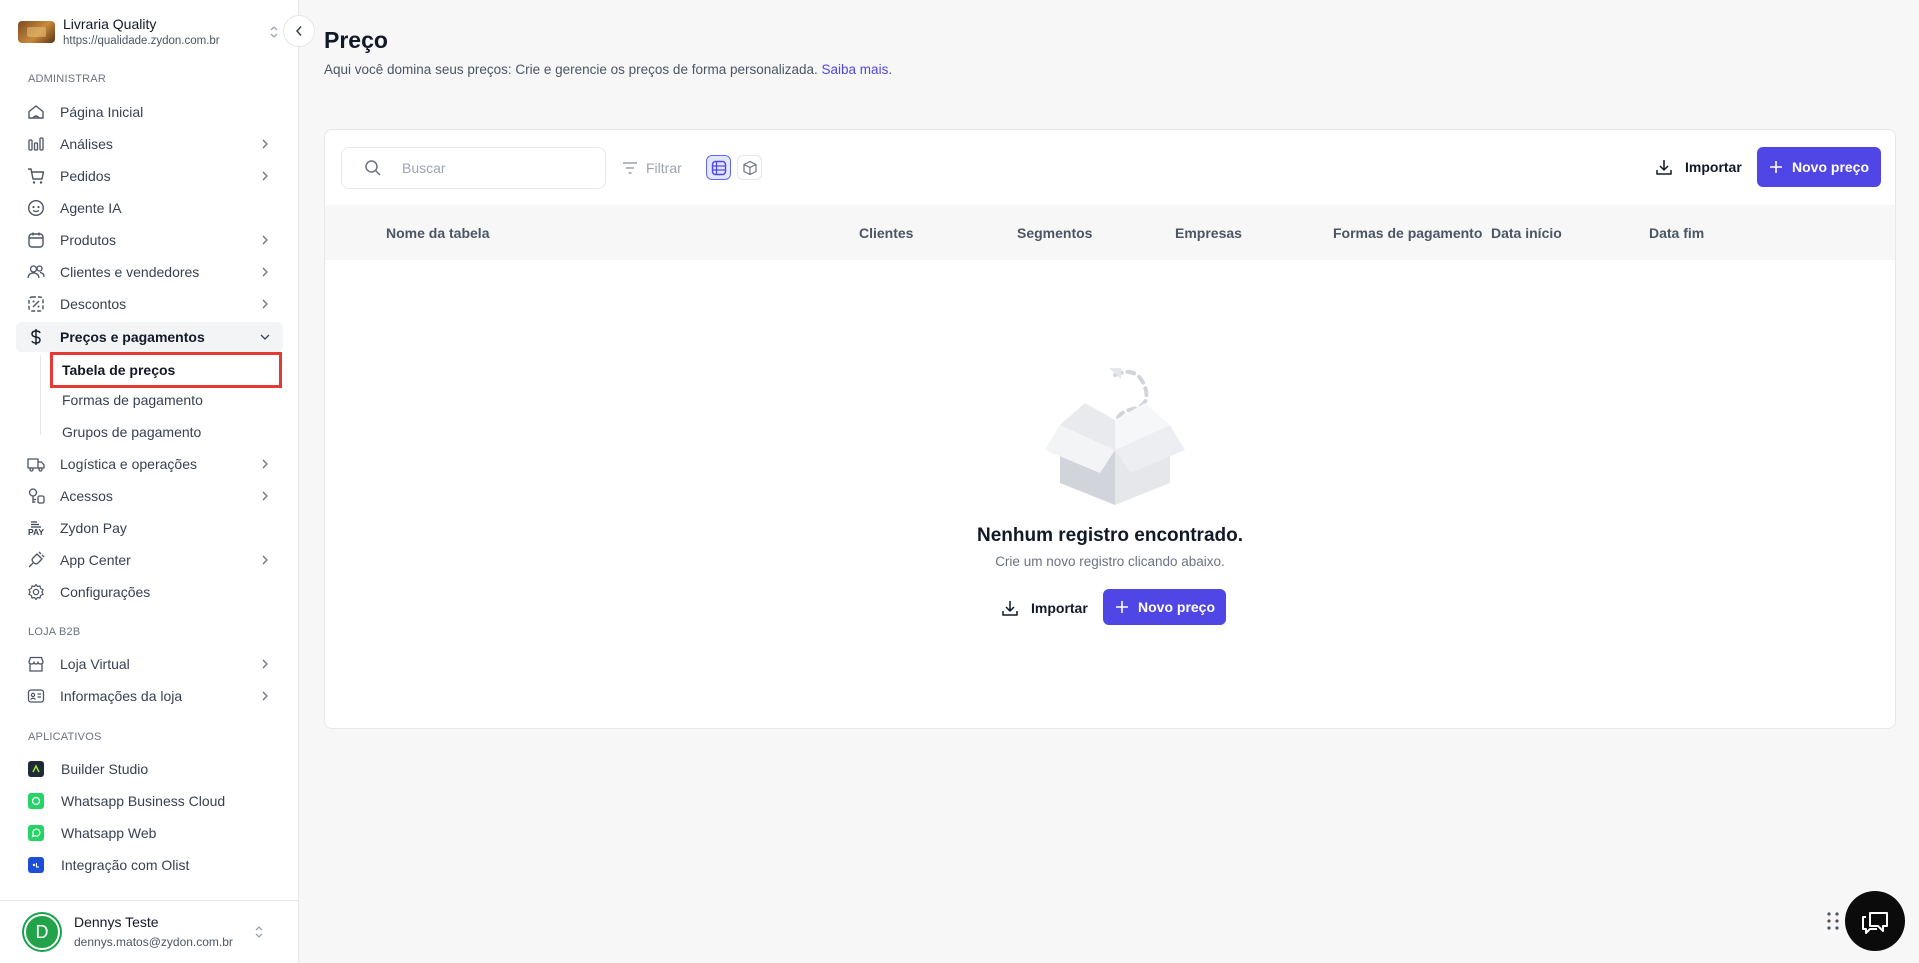 The image size is (1919, 963). What do you see at coordinates (1526, 232) in the screenshot?
I see `column-header: Data início` at bounding box center [1526, 232].